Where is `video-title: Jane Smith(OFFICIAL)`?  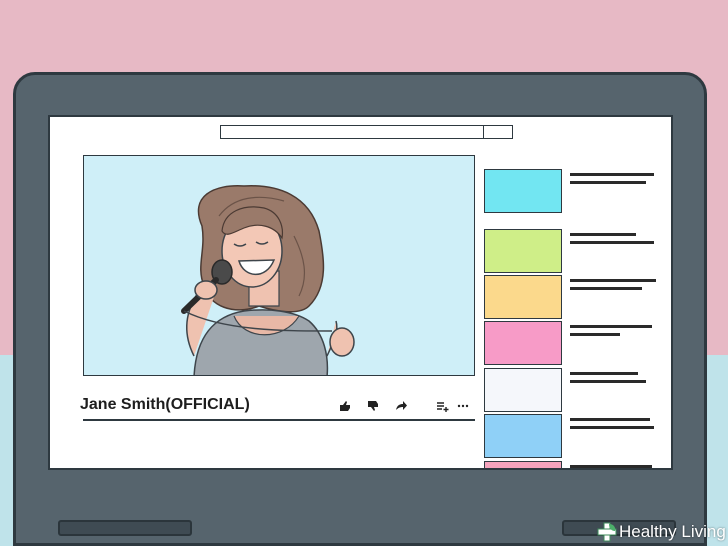
video-title: Jane Smith(OFFICIAL) is located at coordinates (165, 404).